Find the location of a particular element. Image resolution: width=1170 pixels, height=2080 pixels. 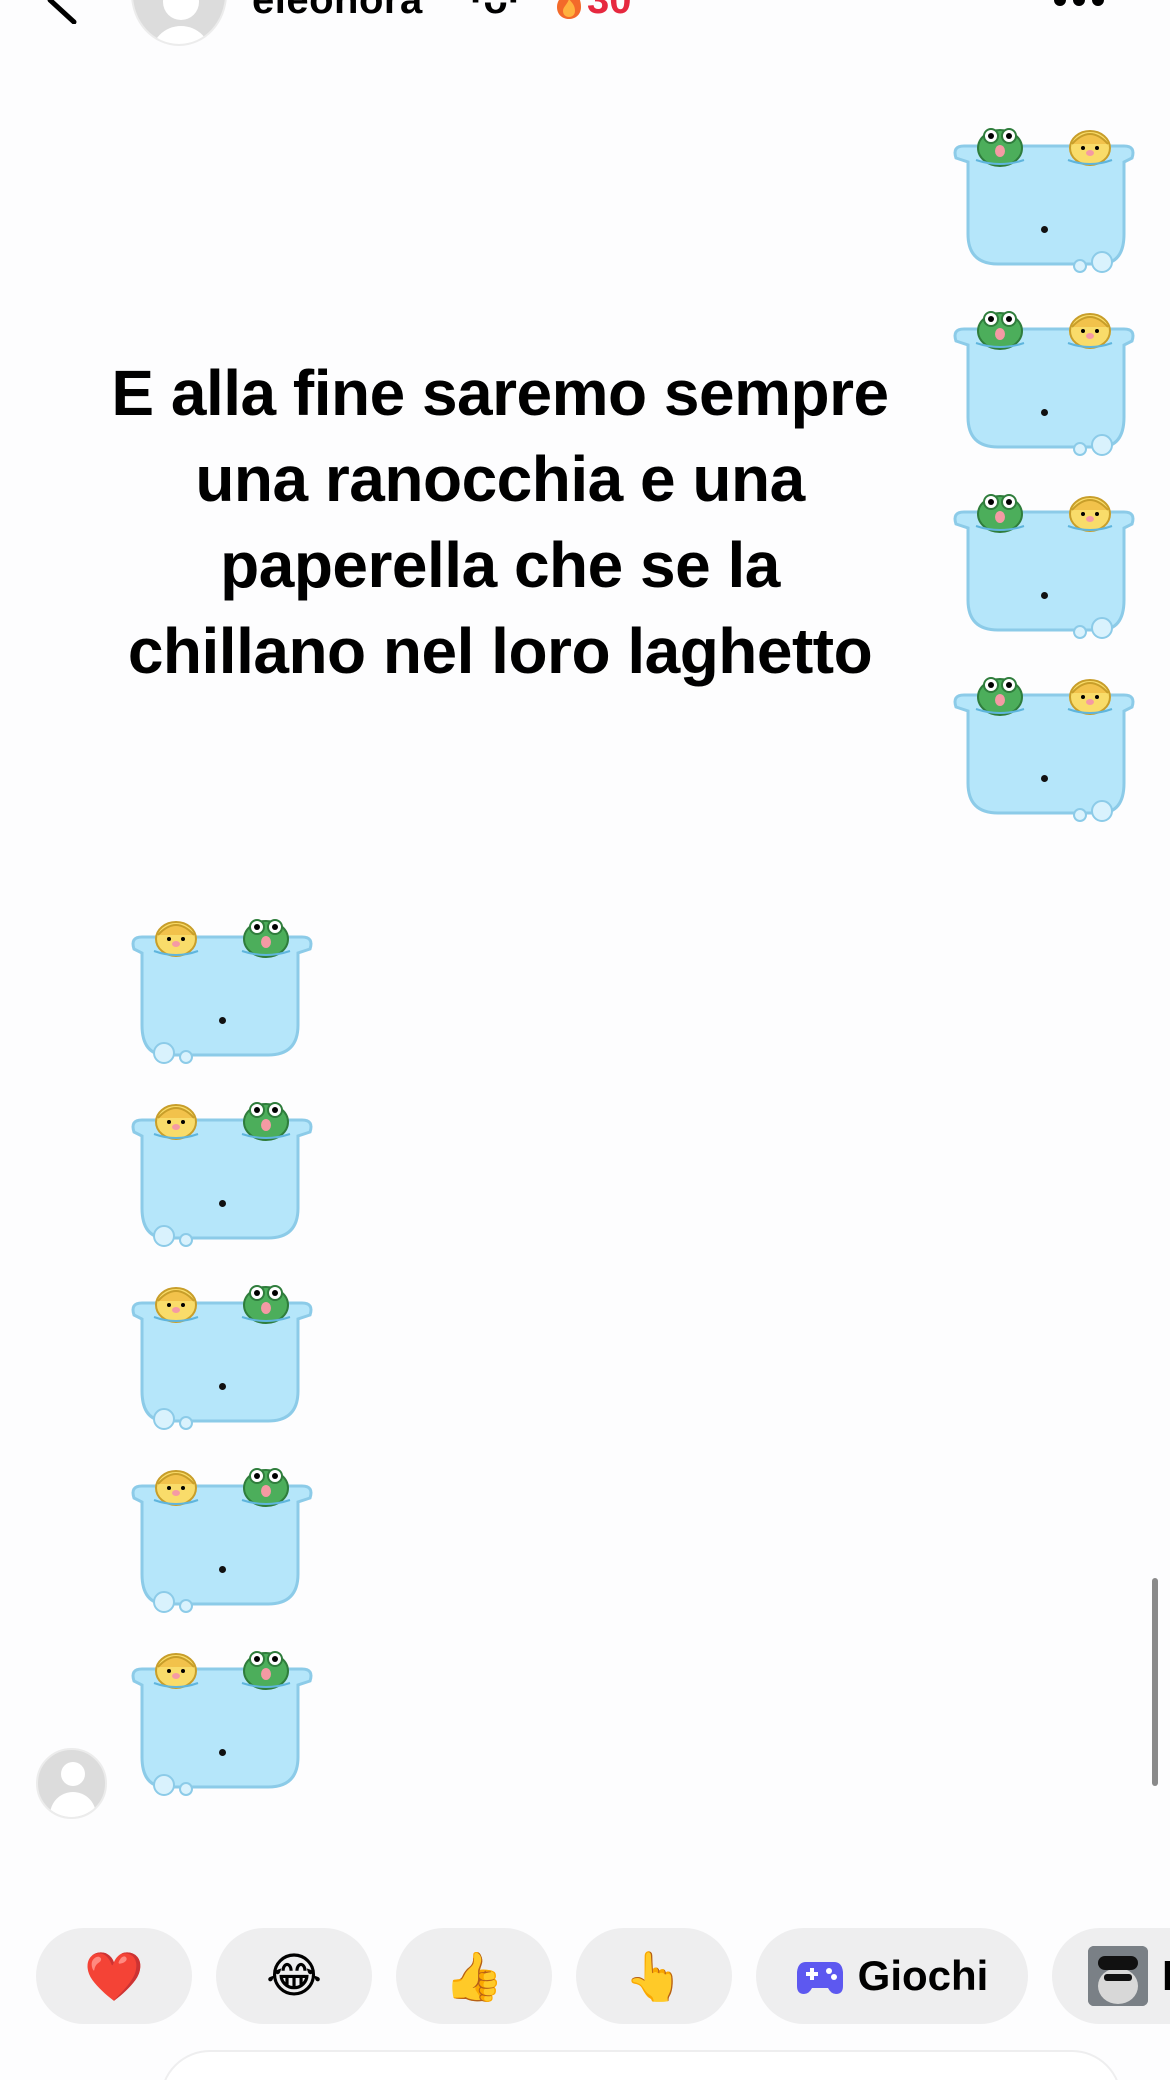

chat-header: eleonora ·ᴗ· 30 is located at coordinates (585, 30).